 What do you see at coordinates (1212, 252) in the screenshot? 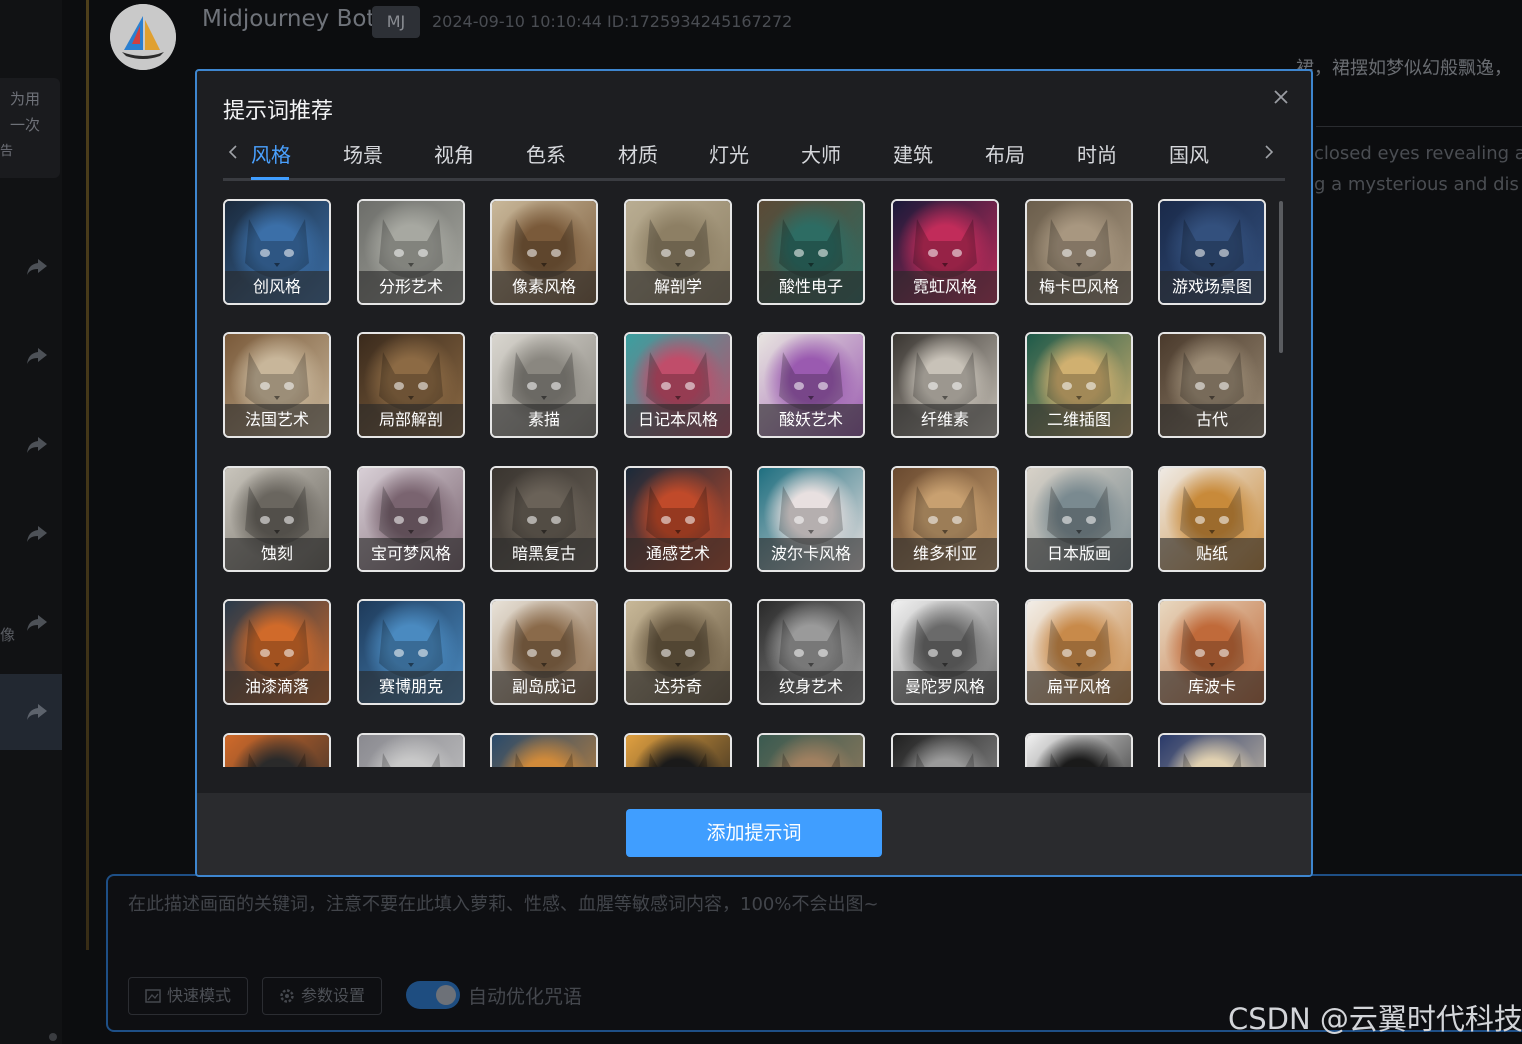
I see `prompt-card: 游戏场景图` at bounding box center [1212, 252].